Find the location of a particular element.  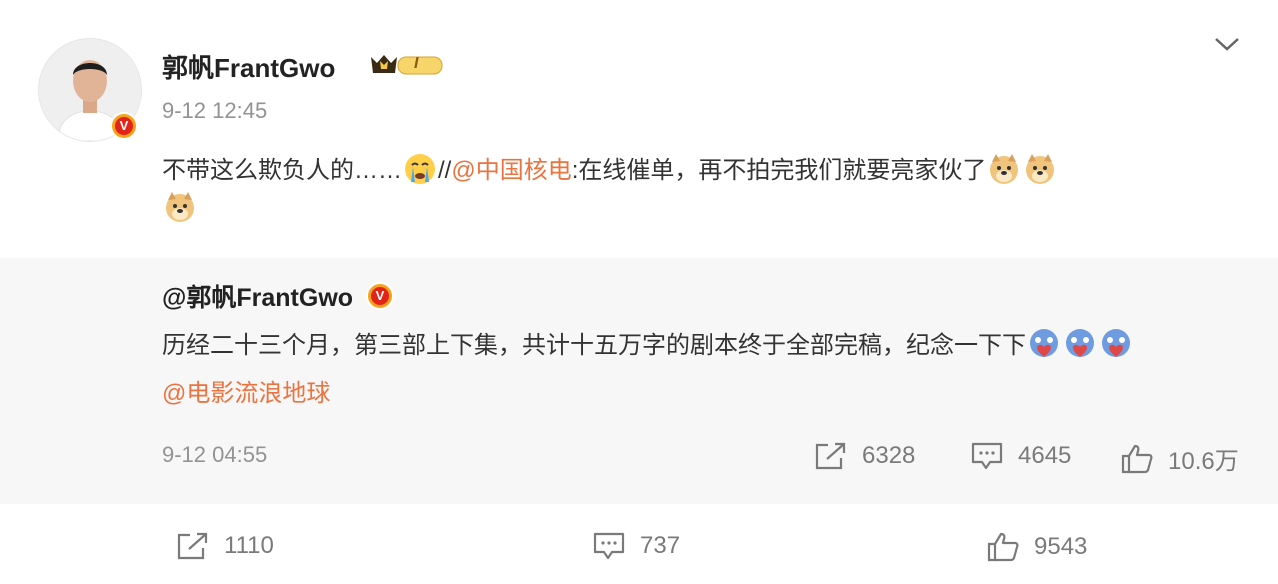

repost-comment-button: 4645 is located at coordinates (1020, 456).